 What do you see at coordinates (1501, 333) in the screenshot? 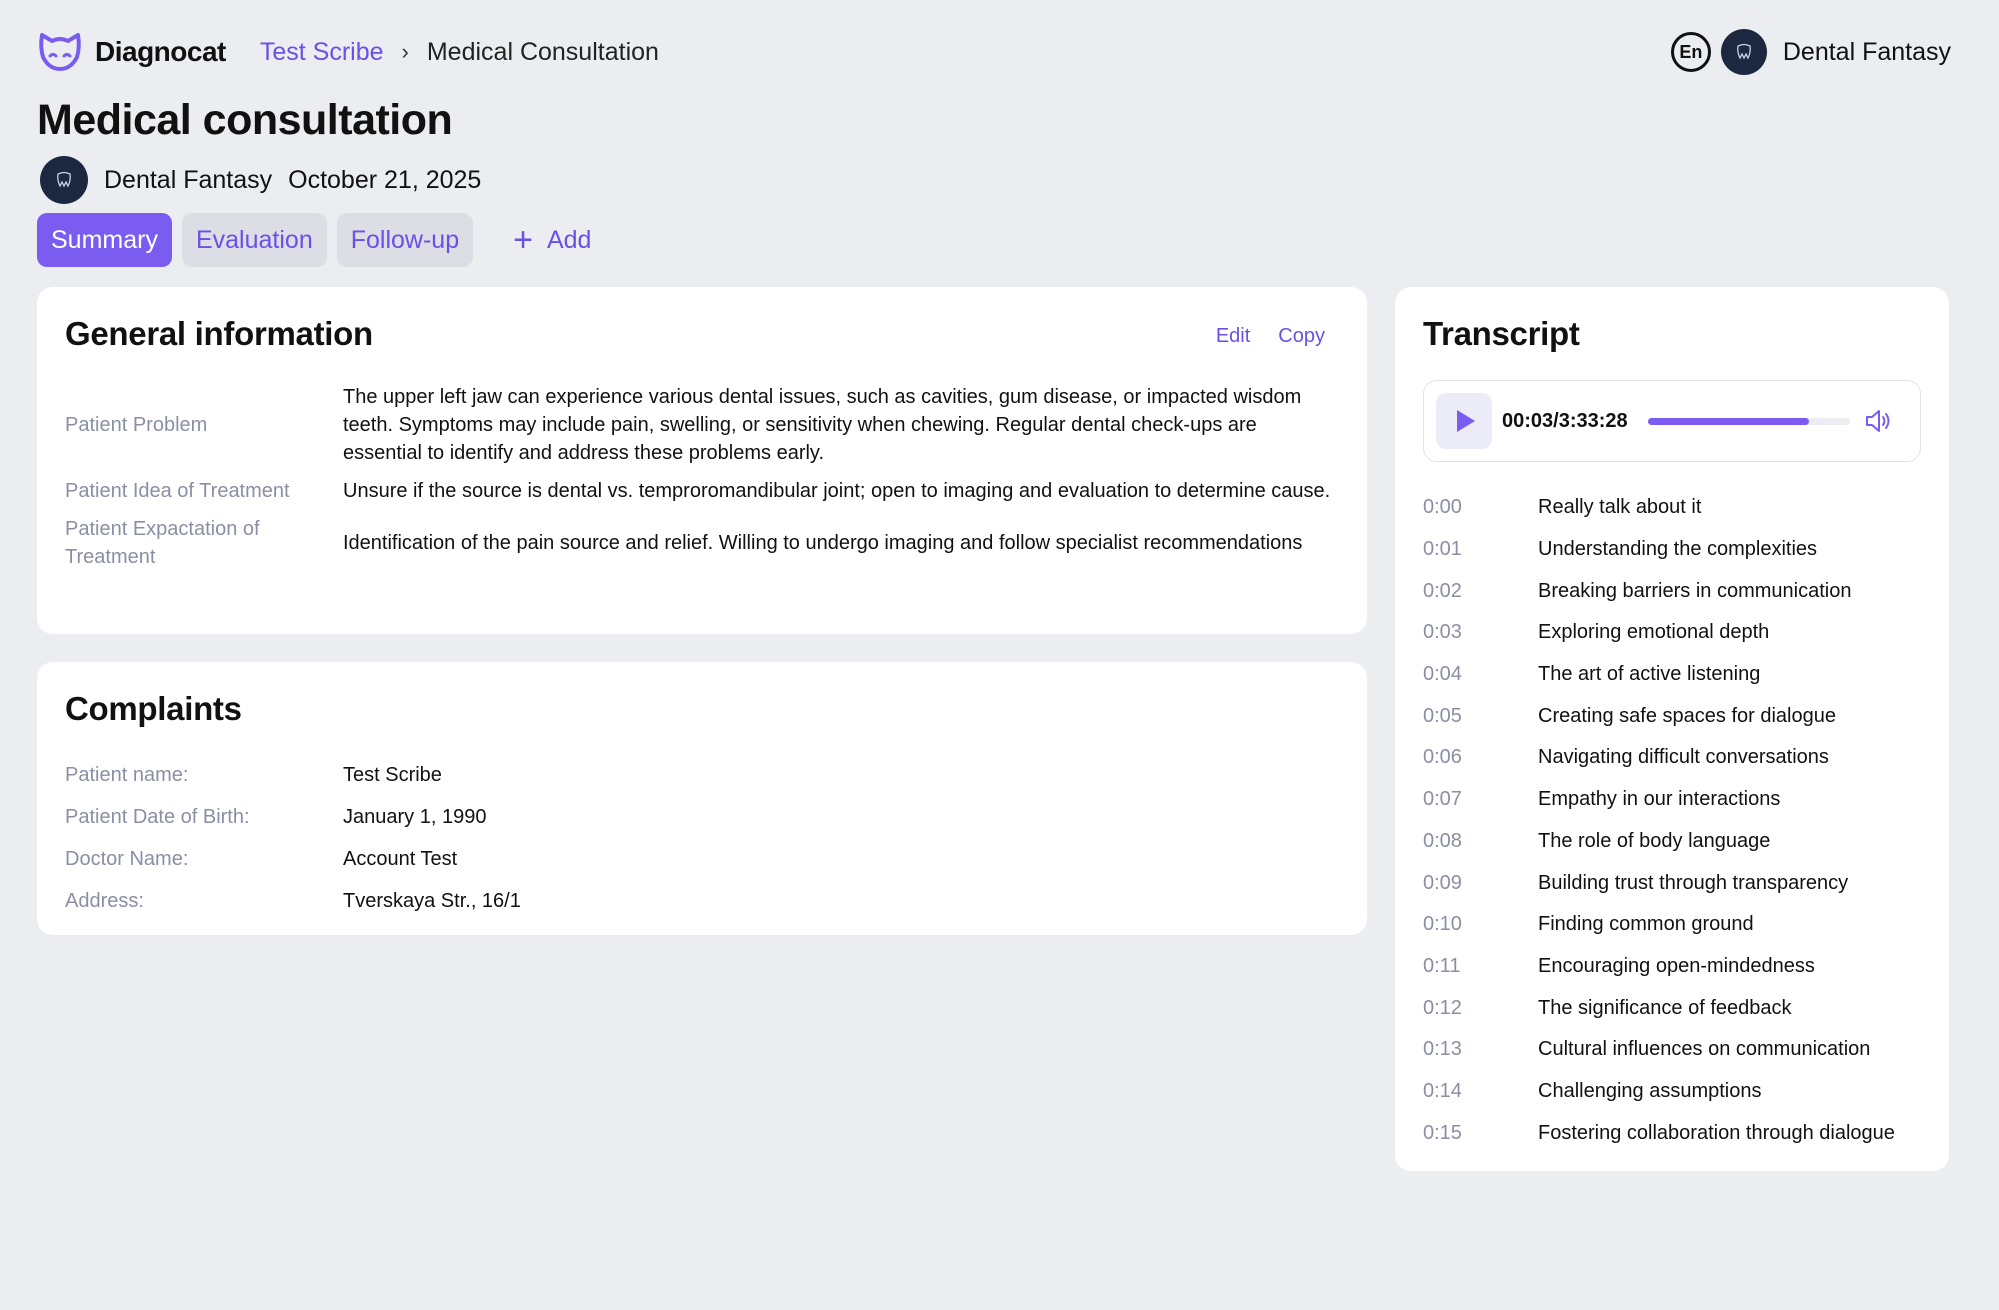
I see `card-title: Transcript` at bounding box center [1501, 333].